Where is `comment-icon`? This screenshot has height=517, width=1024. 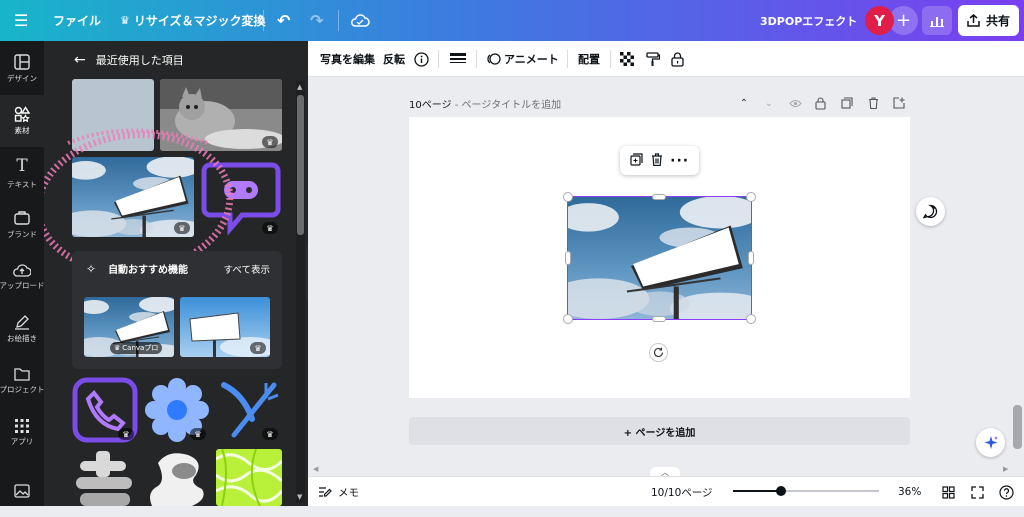
comment-icon is located at coordinates (930, 211).